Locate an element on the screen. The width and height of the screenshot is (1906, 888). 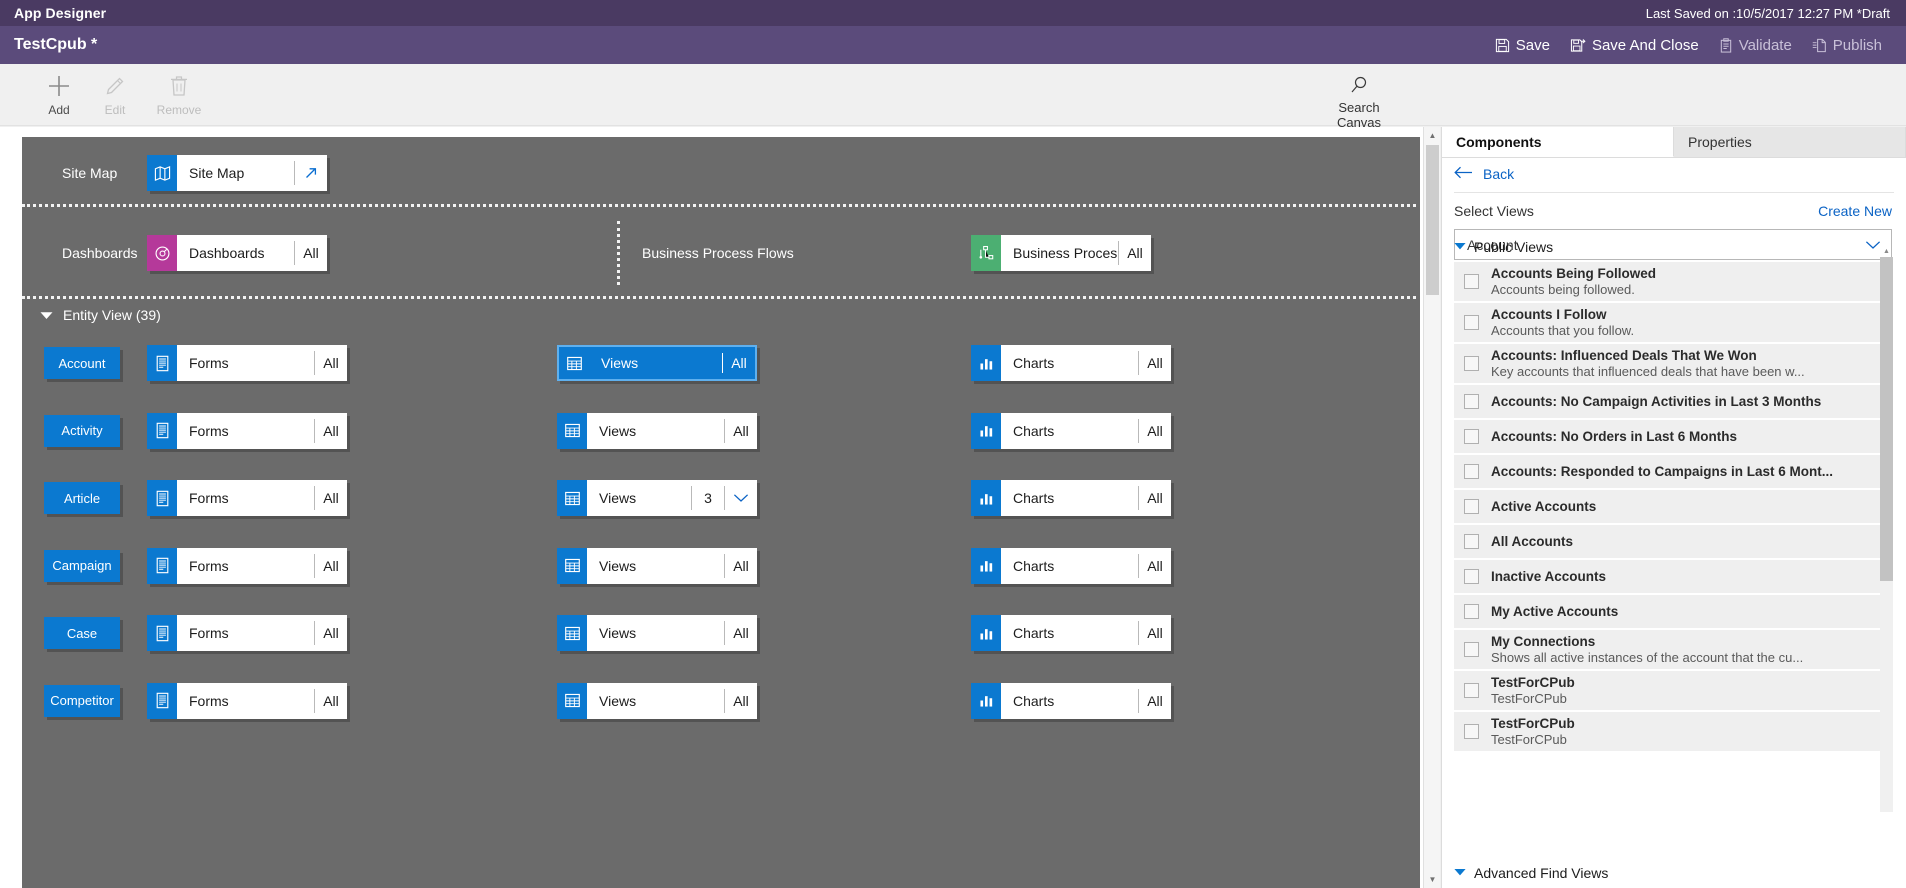
create-new-link: Create New is located at coordinates (1855, 211).